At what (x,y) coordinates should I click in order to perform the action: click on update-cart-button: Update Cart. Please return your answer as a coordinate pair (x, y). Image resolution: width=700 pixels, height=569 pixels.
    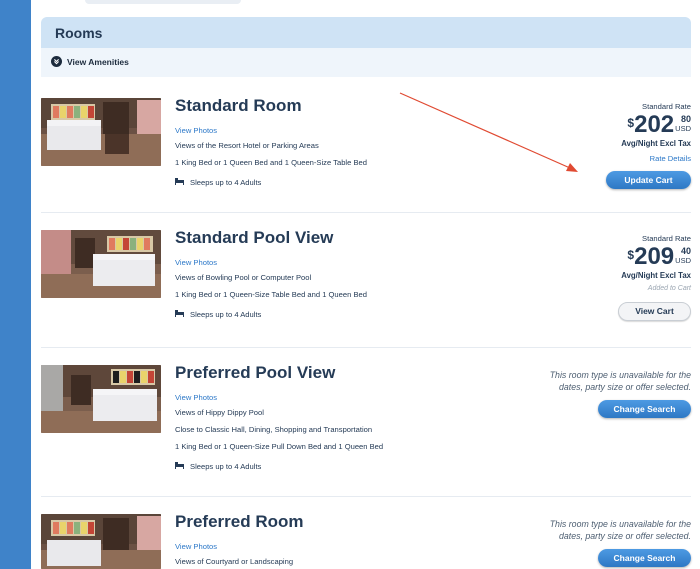
    Looking at the image, I should click on (648, 180).